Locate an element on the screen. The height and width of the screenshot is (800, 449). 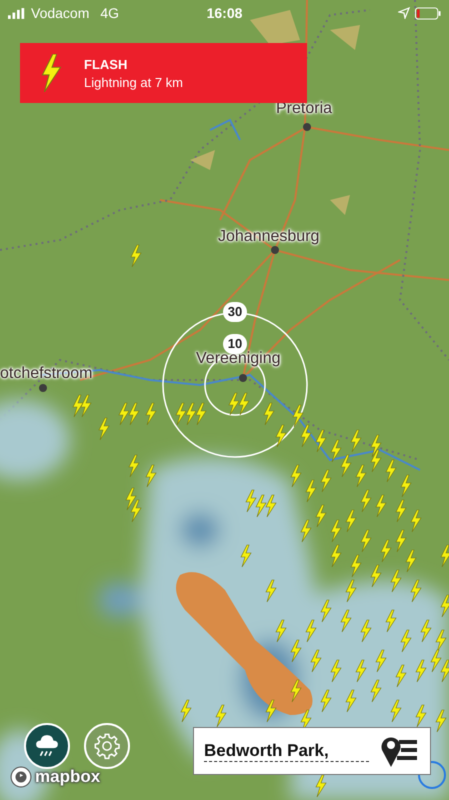
network-type: 4G is located at coordinates (110, 13).